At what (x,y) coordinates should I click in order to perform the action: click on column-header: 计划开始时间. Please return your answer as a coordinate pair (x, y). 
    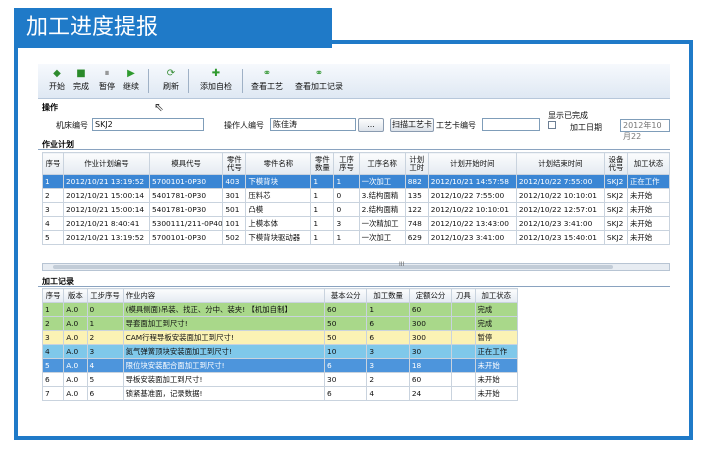
    Looking at the image, I should click on (472, 163).